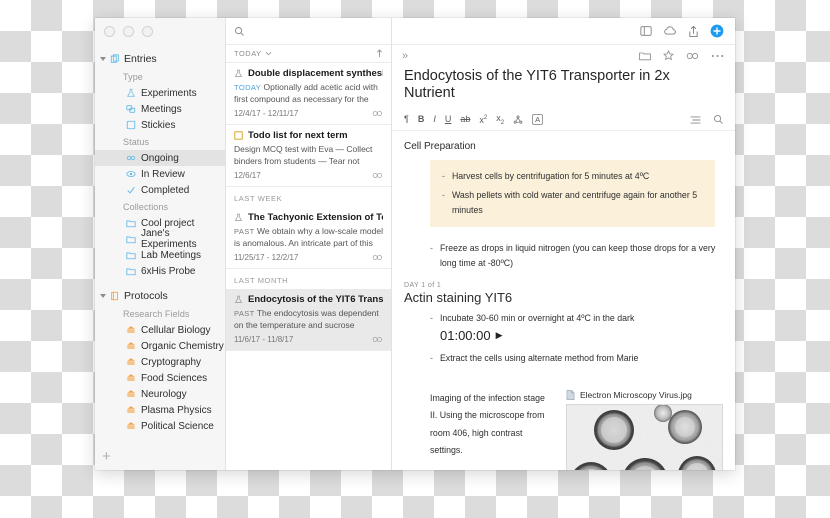  I want to click on sidebar-item-ongoing: Ongoing, so click(160, 158).